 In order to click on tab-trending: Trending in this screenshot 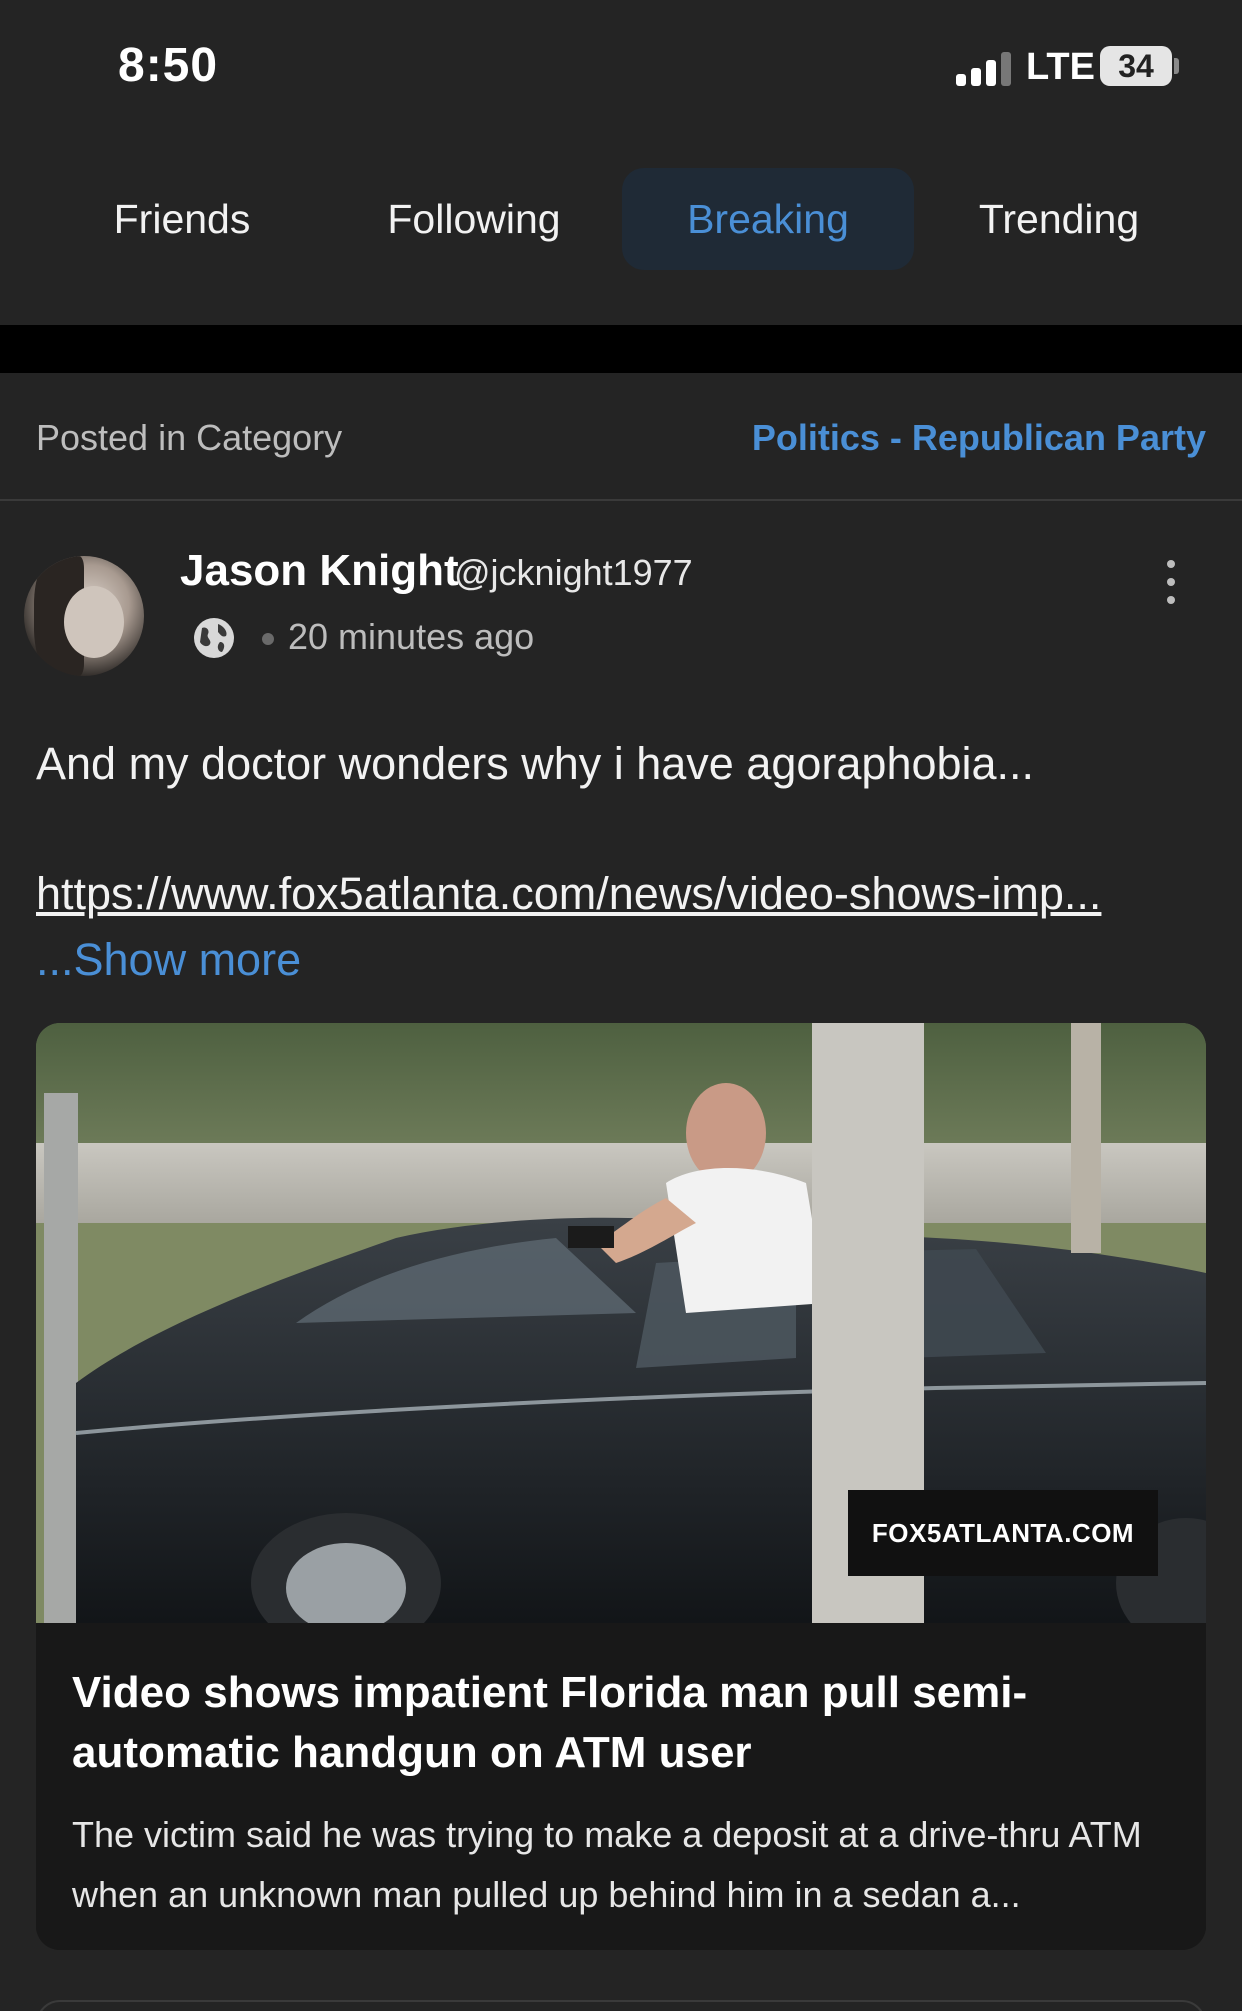, I will do `click(1059, 219)`.